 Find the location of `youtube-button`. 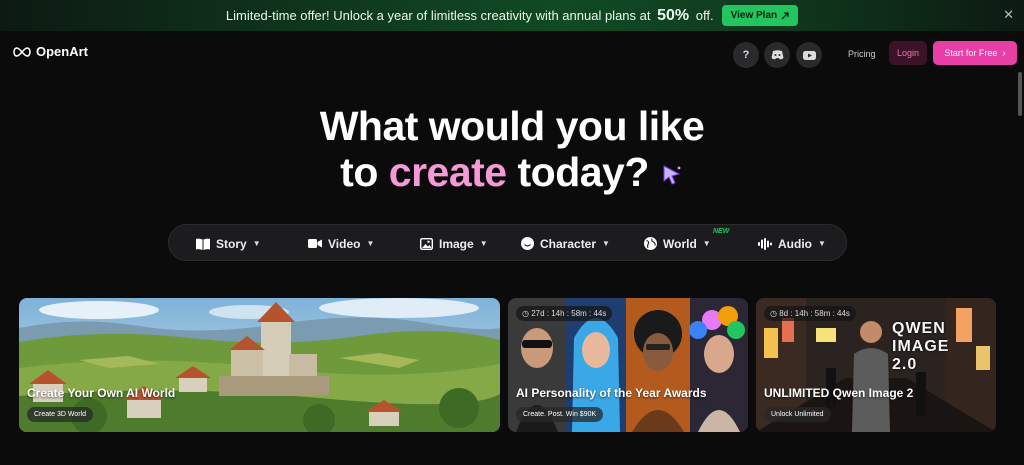

youtube-button is located at coordinates (809, 55).